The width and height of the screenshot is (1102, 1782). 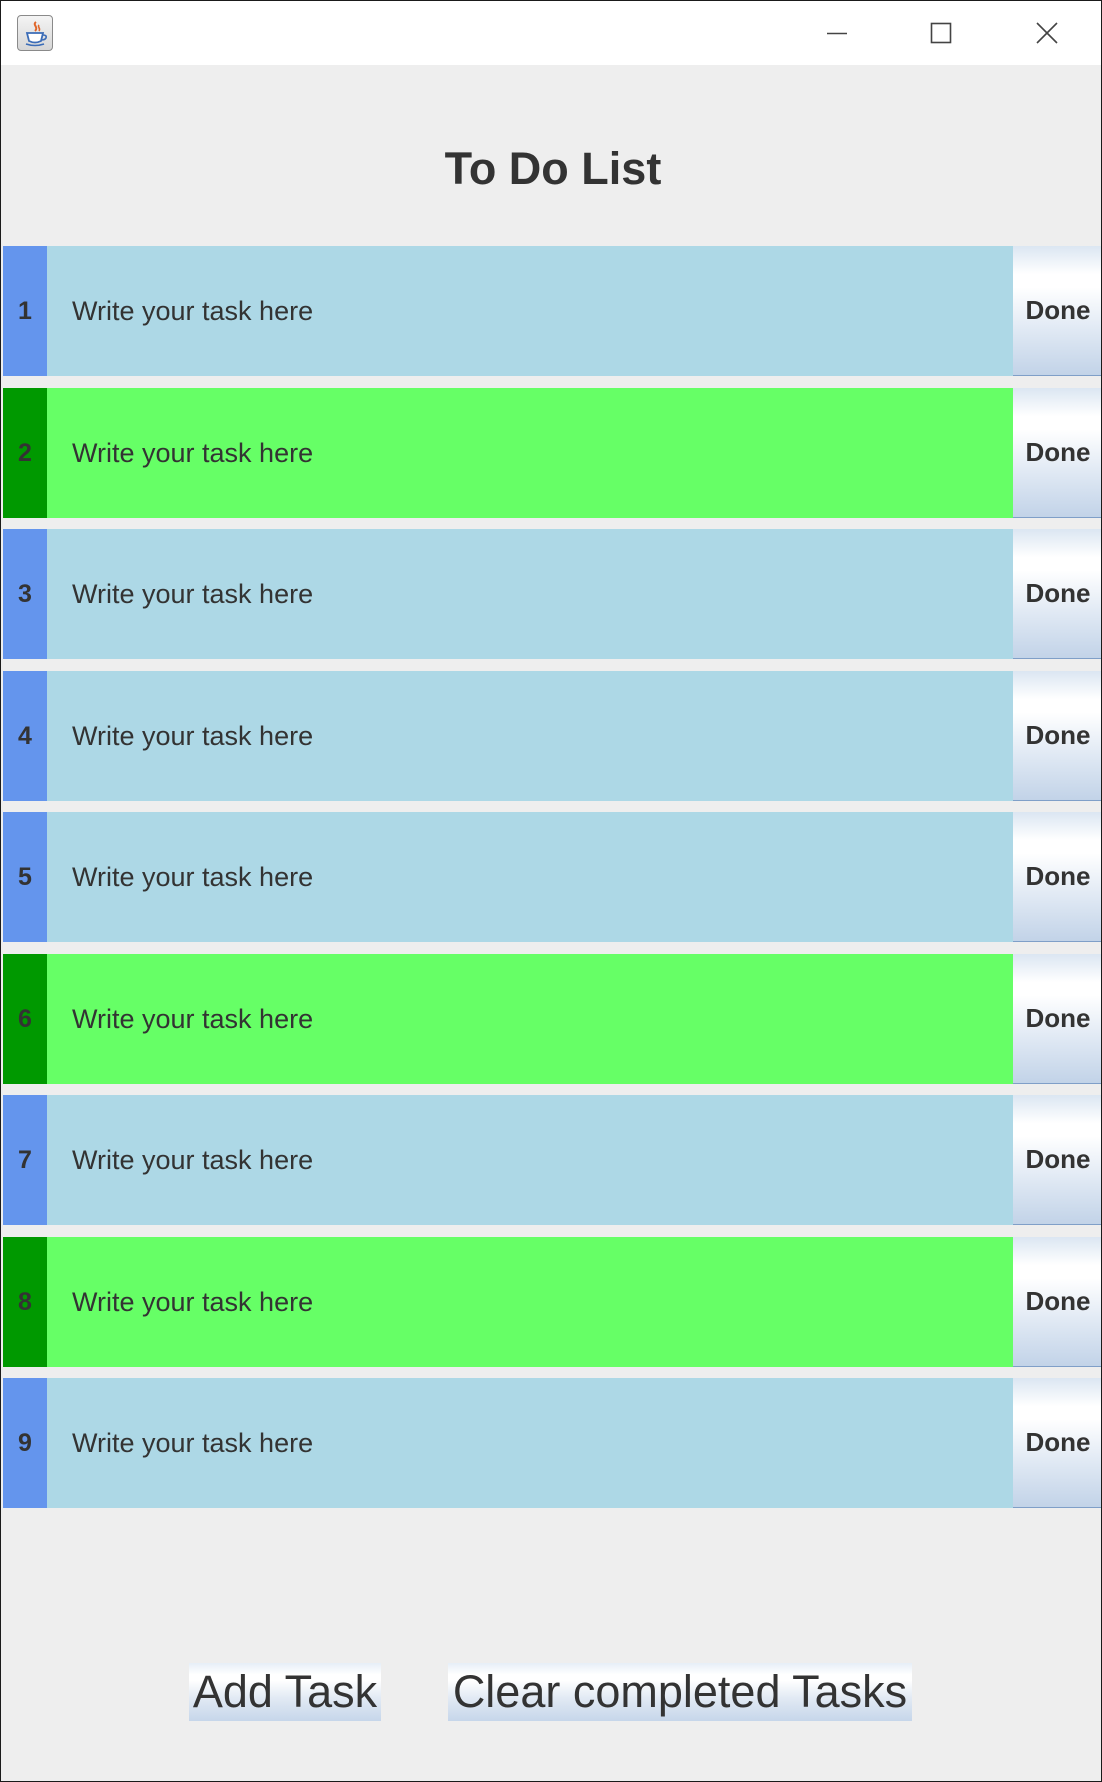 What do you see at coordinates (25, 1443) in the screenshot?
I see `task-number: 9` at bounding box center [25, 1443].